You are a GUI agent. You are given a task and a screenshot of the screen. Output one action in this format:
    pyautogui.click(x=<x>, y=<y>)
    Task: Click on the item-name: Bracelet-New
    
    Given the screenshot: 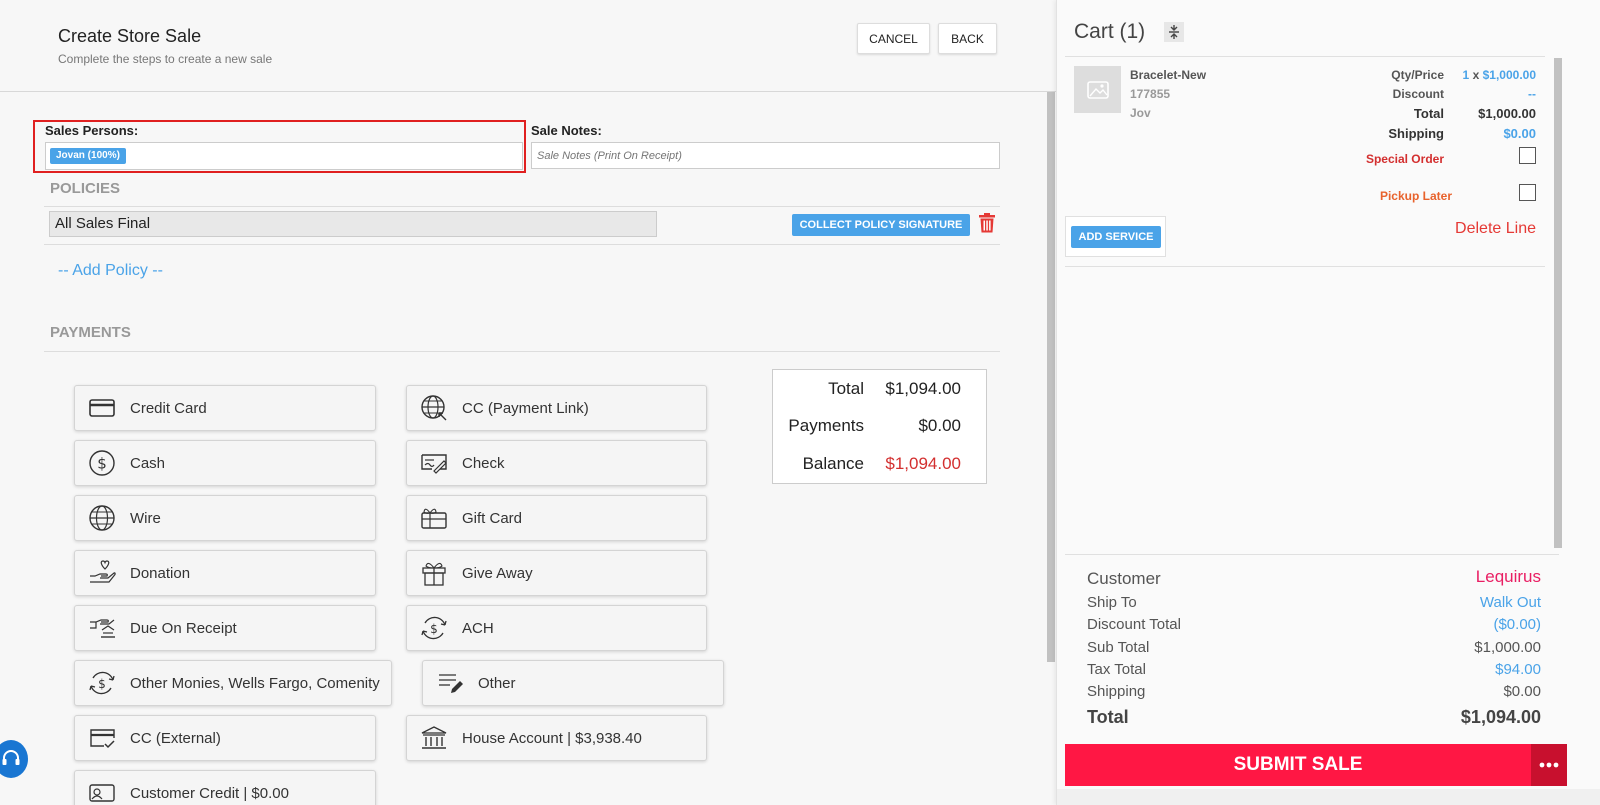 What is the action you would take?
    pyautogui.click(x=1168, y=75)
    